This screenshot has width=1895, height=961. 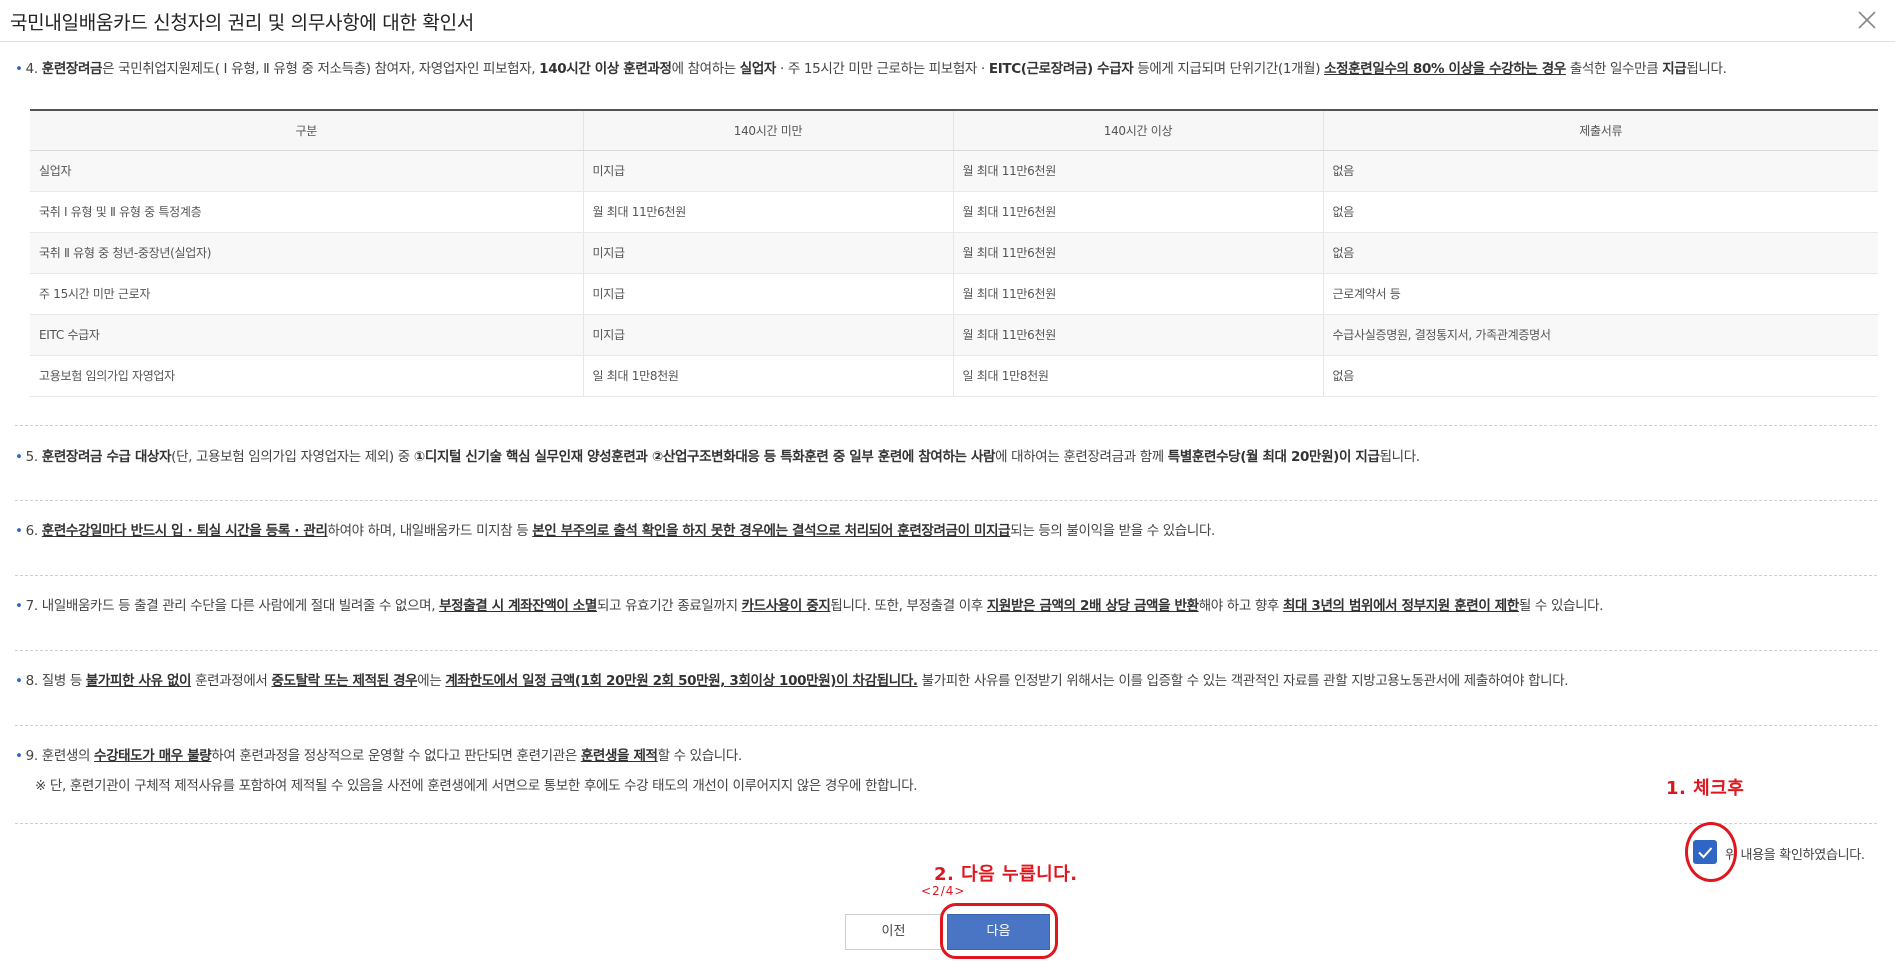 I want to click on table-cell: 수급사실증명원, 결정통지서, 가족관계증명서, so click(x=1600, y=335).